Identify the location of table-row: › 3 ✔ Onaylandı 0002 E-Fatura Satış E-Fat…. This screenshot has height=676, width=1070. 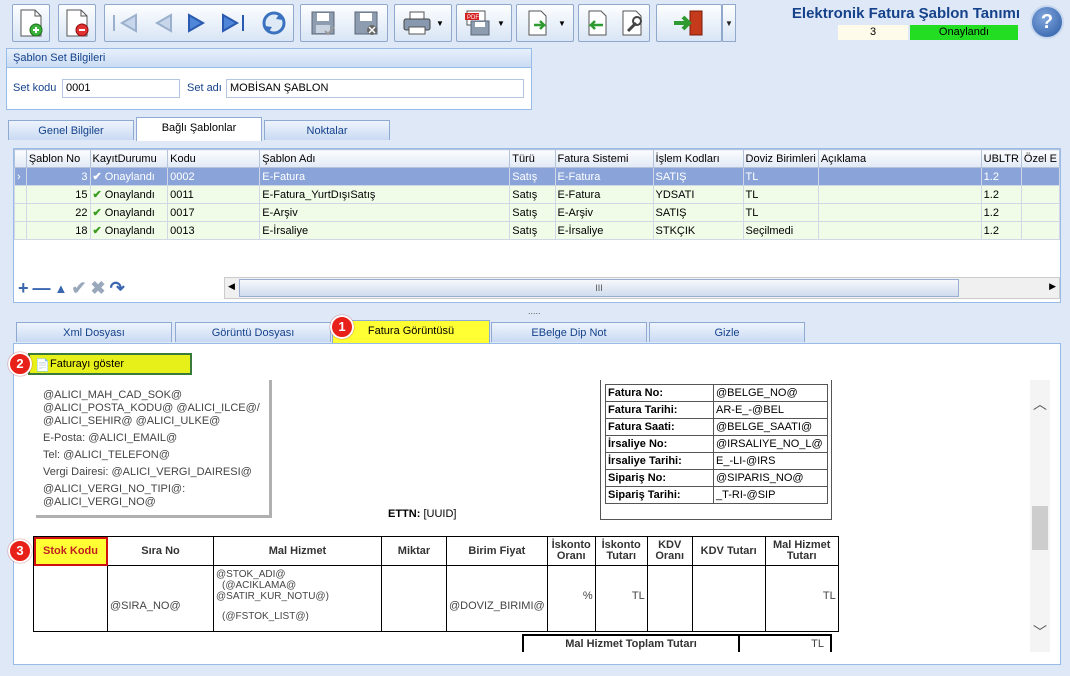
(537, 176).